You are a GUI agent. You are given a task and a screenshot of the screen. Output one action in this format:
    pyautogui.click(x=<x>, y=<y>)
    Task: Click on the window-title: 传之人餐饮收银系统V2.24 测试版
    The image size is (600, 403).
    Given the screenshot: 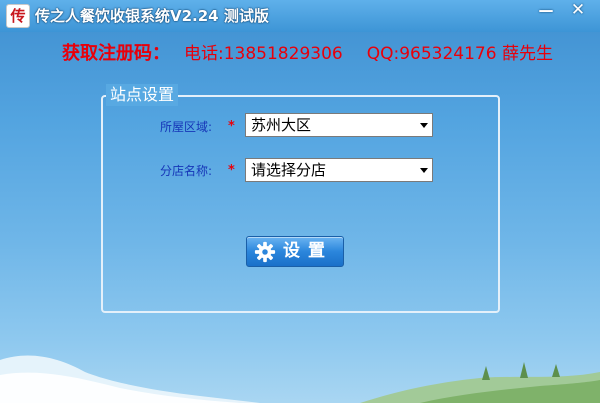 What is the action you would take?
    pyautogui.click(x=152, y=16)
    